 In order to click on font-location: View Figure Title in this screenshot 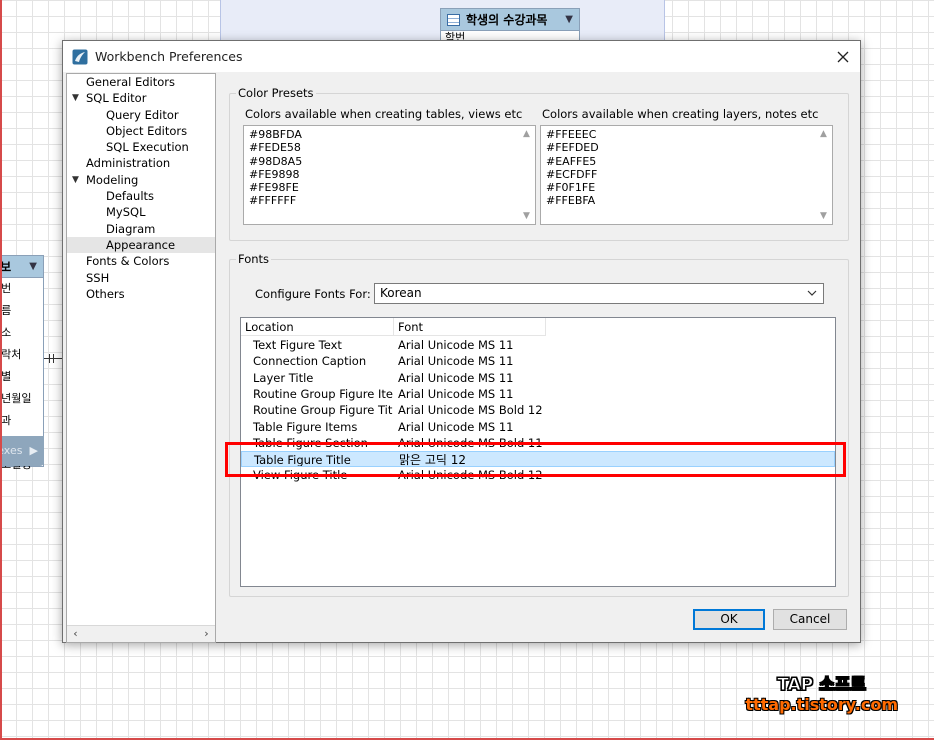, I will do `click(300, 475)`.